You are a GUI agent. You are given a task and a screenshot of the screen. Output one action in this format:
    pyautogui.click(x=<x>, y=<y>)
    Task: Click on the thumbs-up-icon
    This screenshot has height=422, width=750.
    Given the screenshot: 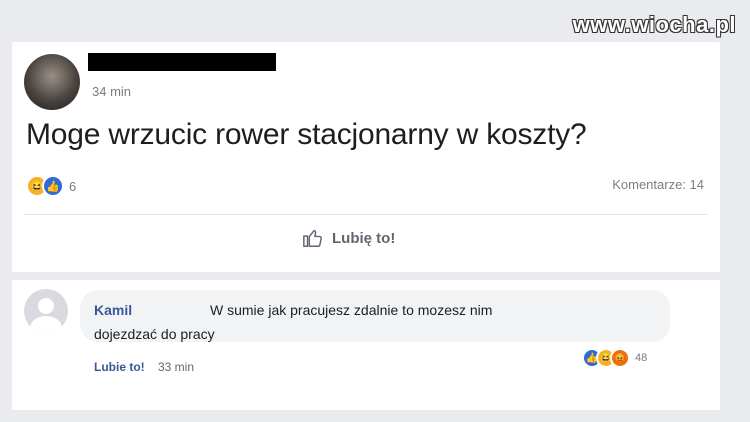 What is the action you would take?
    pyautogui.click(x=312, y=238)
    